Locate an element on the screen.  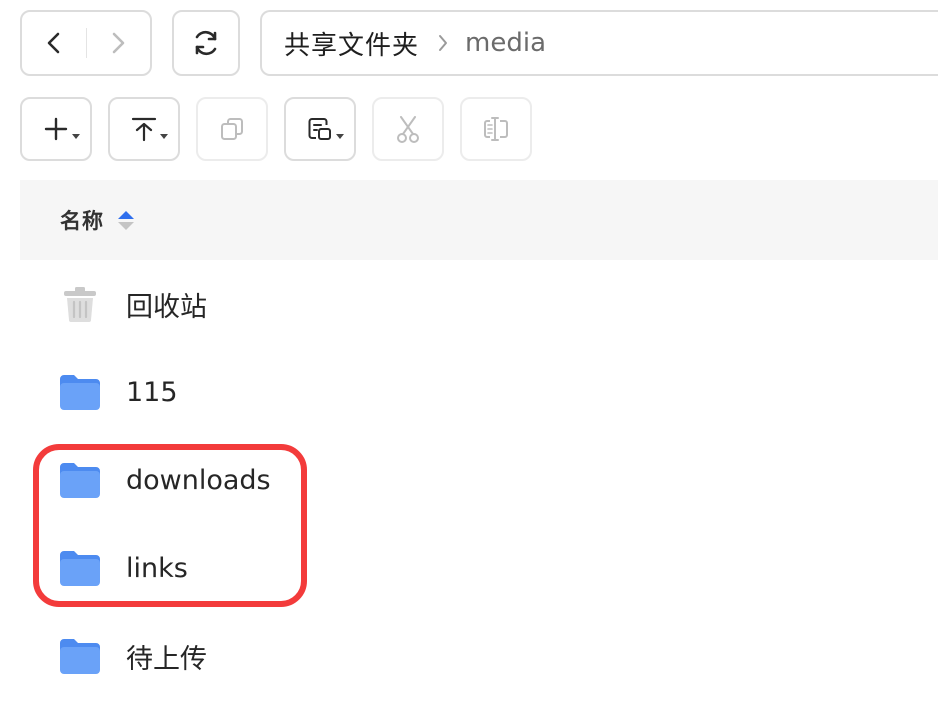
item-name: links is located at coordinates (157, 568).